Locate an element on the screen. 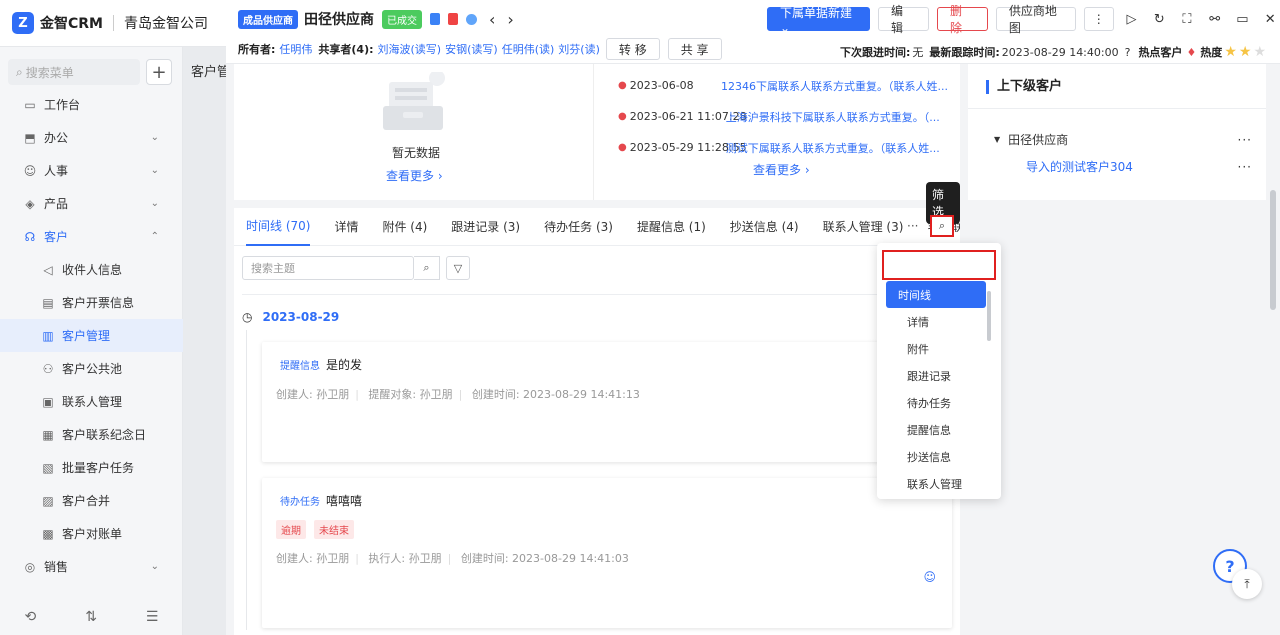  tab-filter-input is located at coordinates (939, 265).